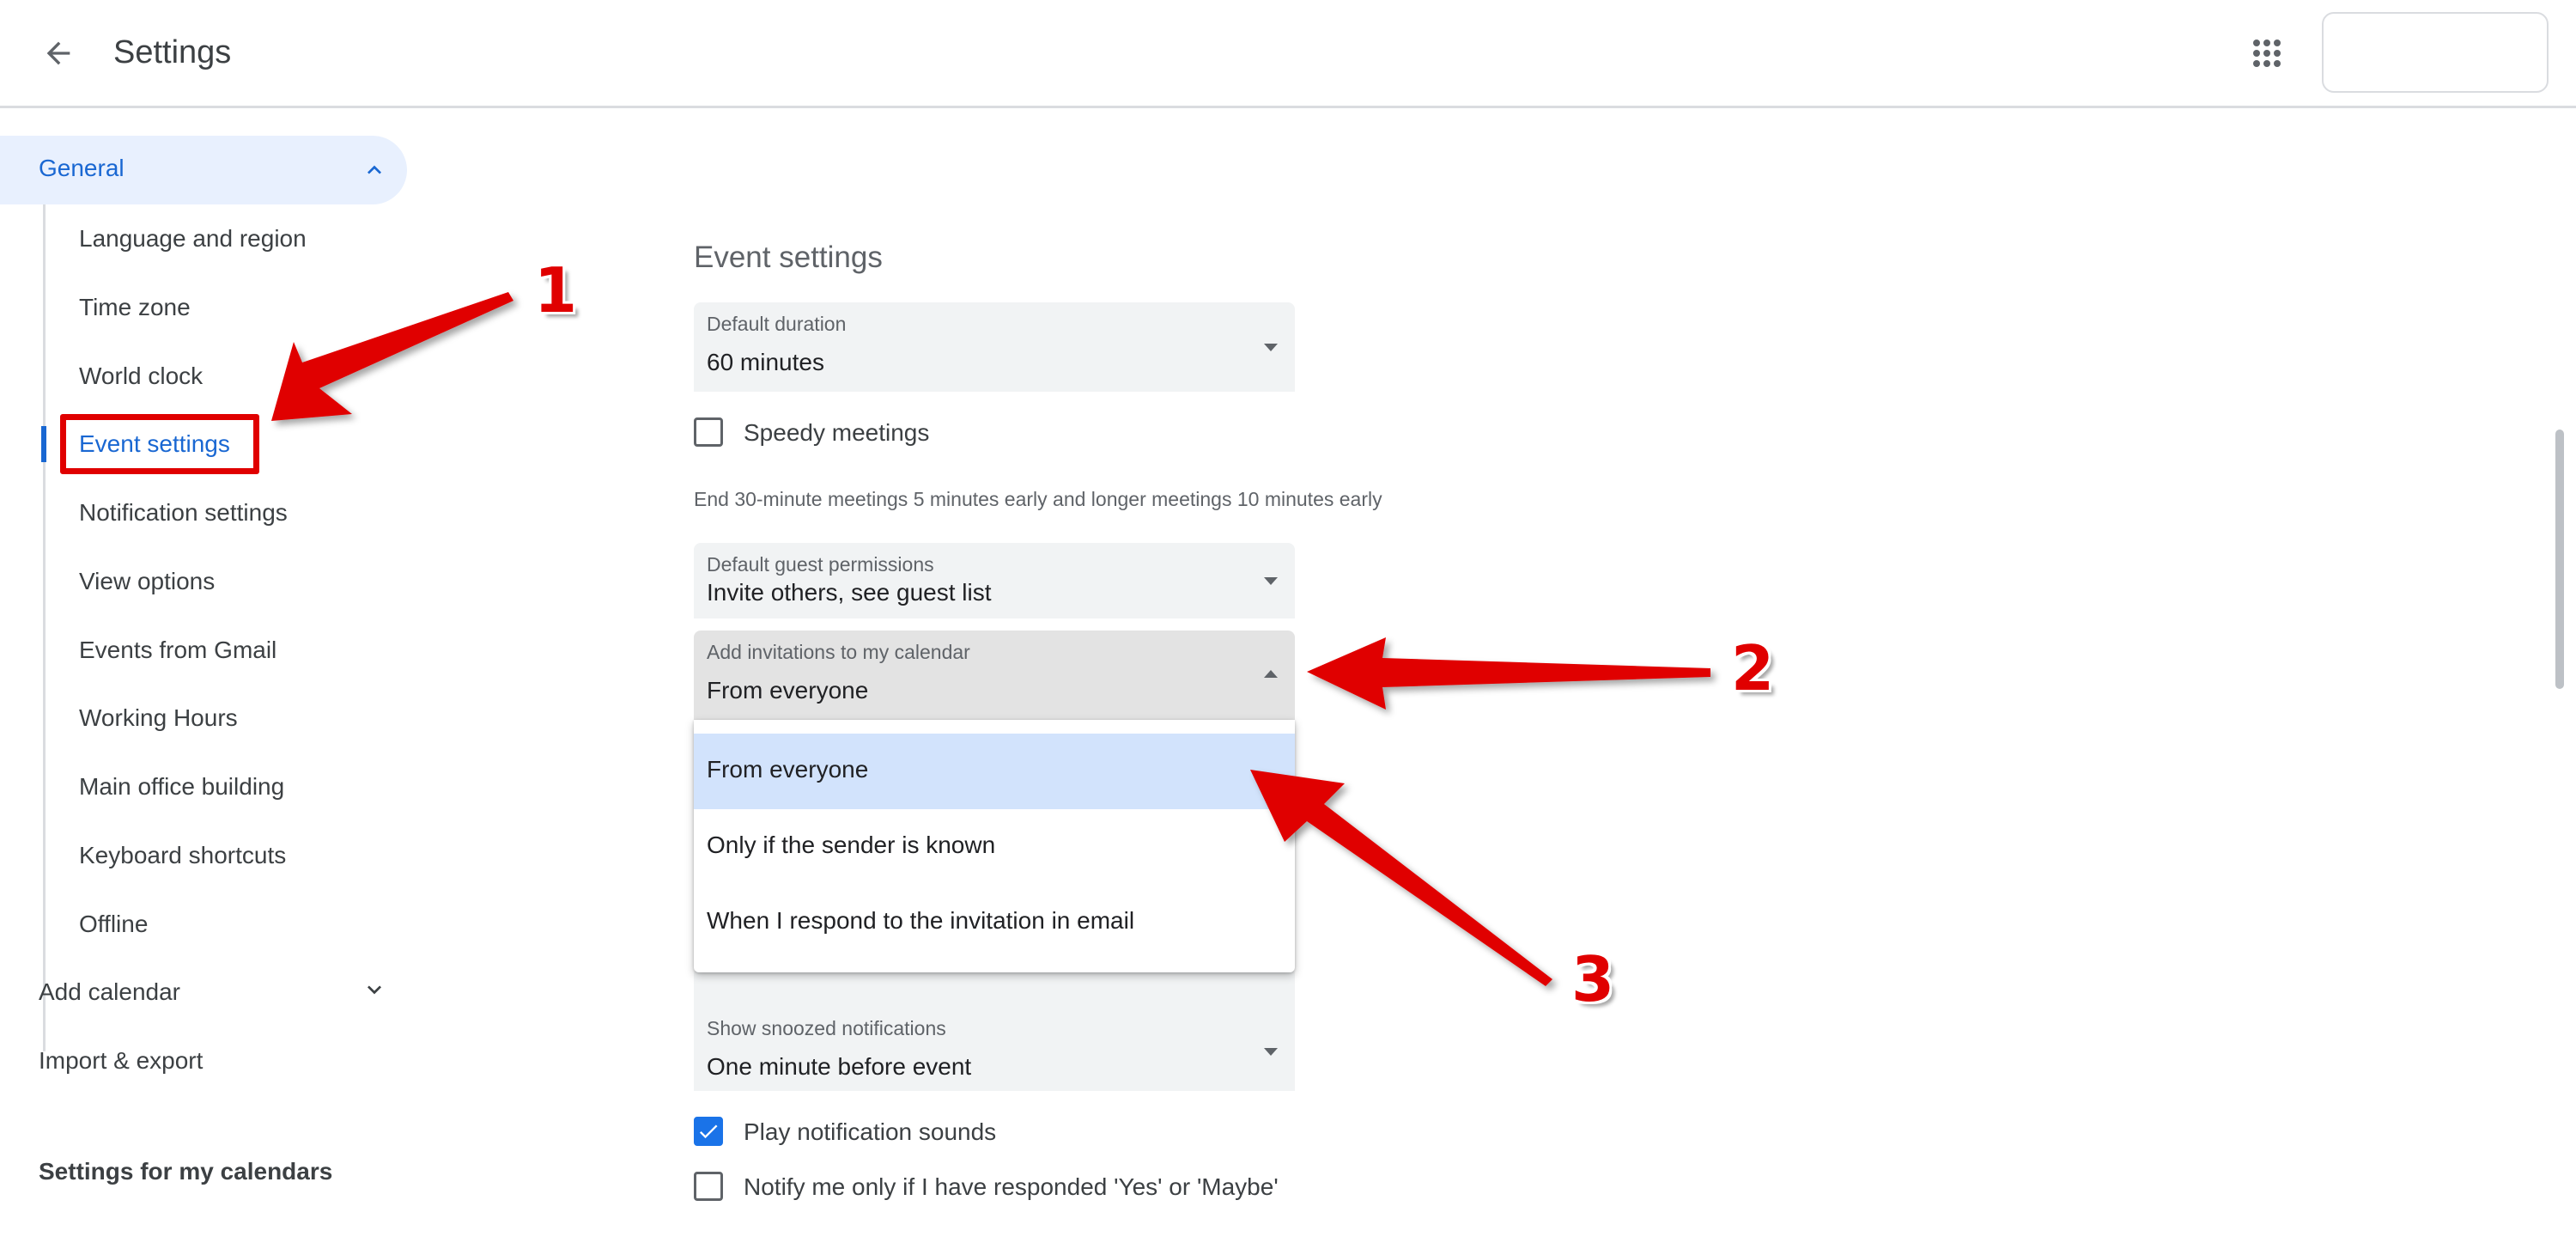 This screenshot has height=1249, width=2576. I want to click on sidebar-item-notification-settings: Notification settings, so click(183, 512).